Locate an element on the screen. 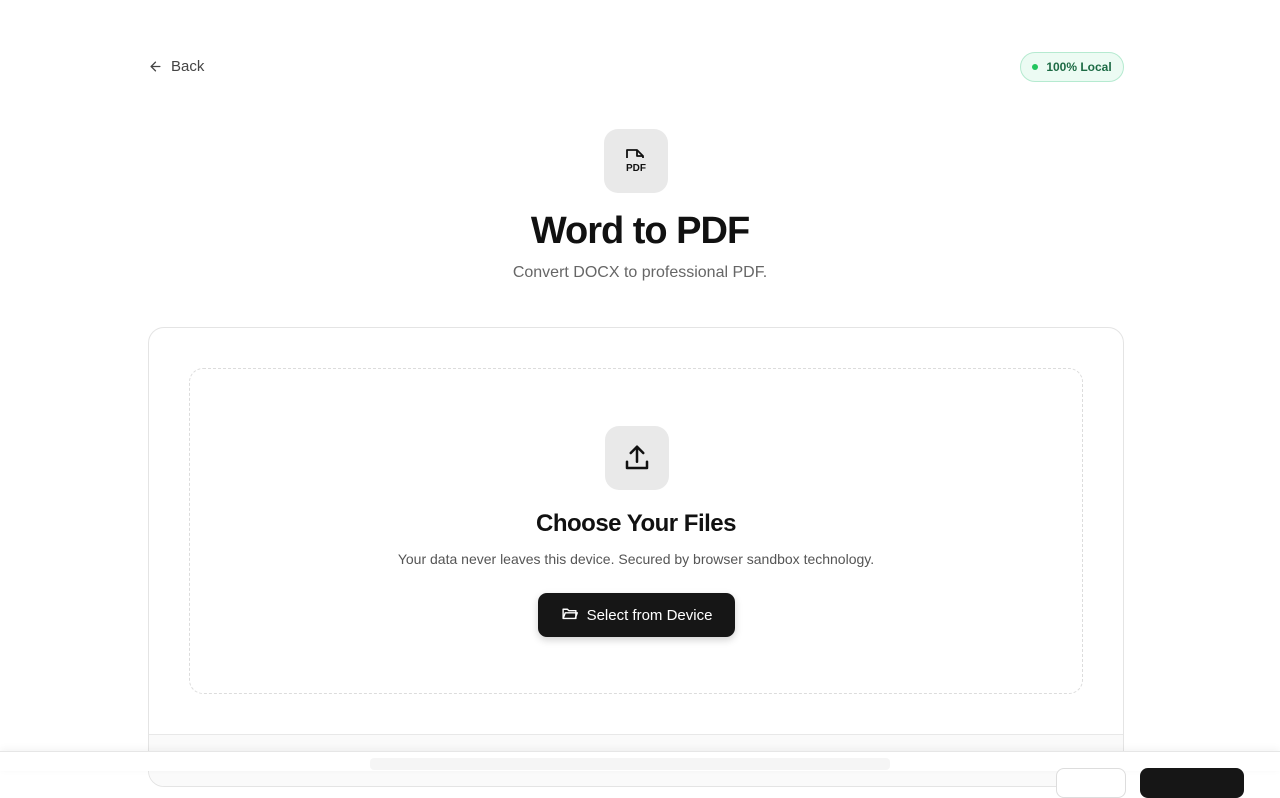 The height and width of the screenshot is (798, 1280). svg-text: PDF is located at coordinates (636, 168).